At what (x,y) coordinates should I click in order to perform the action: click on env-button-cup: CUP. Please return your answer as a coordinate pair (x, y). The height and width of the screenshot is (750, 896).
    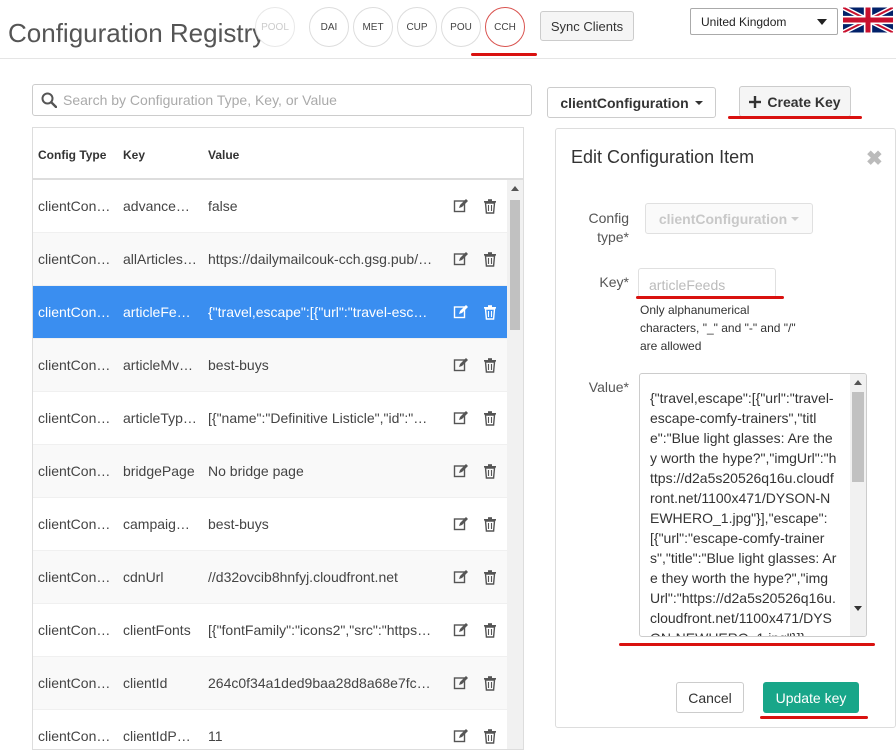
    Looking at the image, I should click on (417, 27).